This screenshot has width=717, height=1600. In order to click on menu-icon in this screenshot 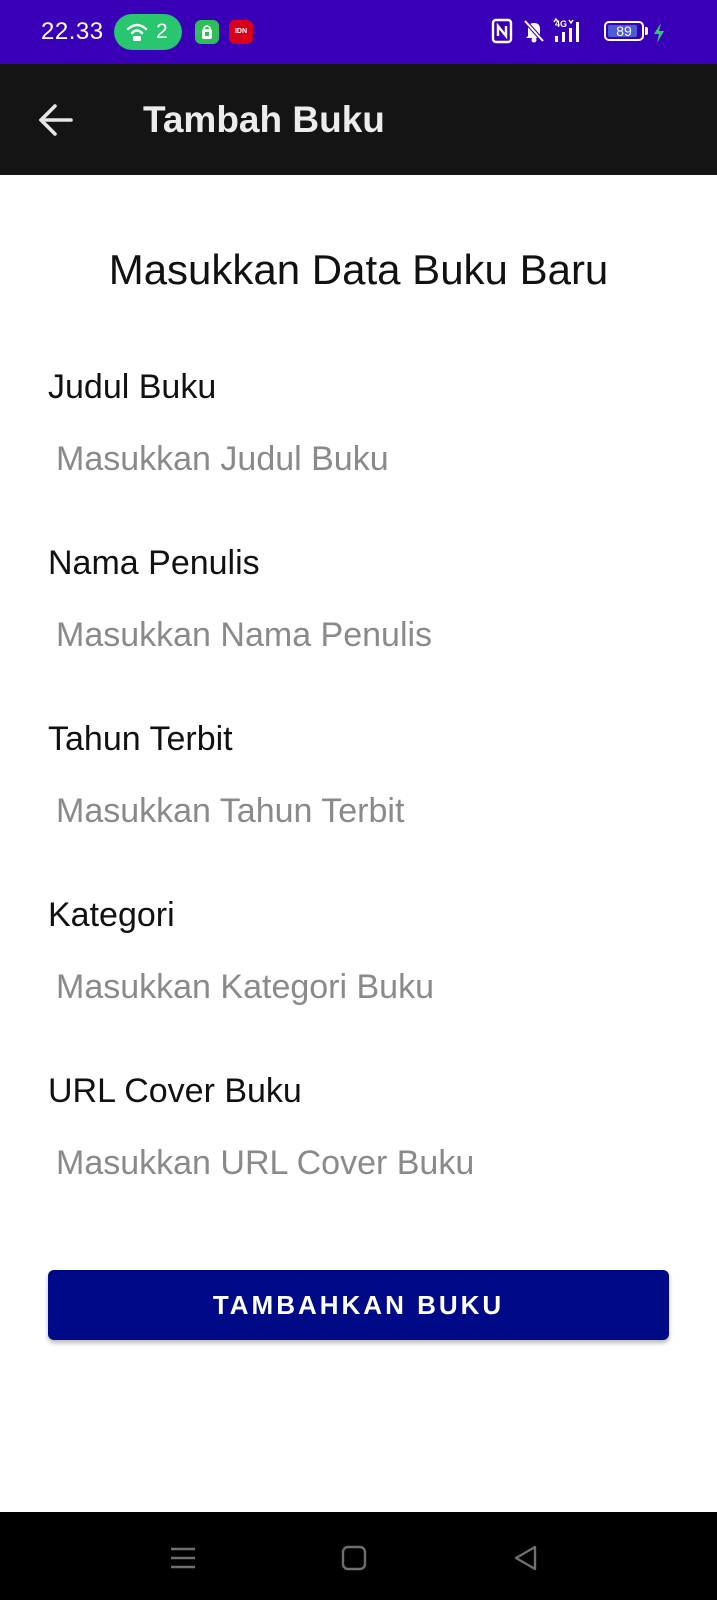, I will do `click(183, 1558)`.